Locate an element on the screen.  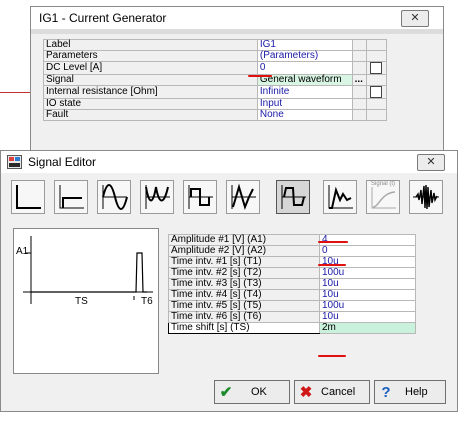
properties-window-title: IG1 - Current Generator is located at coordinates (103, 18).